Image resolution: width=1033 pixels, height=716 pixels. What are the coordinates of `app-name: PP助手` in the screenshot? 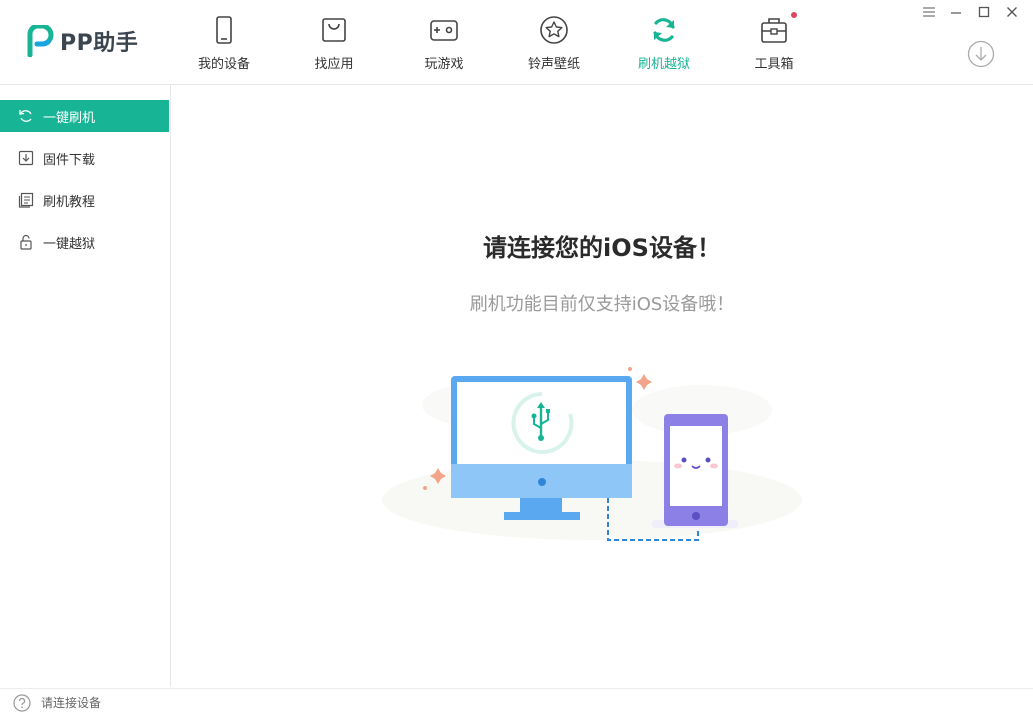 It's located at (99, 43).